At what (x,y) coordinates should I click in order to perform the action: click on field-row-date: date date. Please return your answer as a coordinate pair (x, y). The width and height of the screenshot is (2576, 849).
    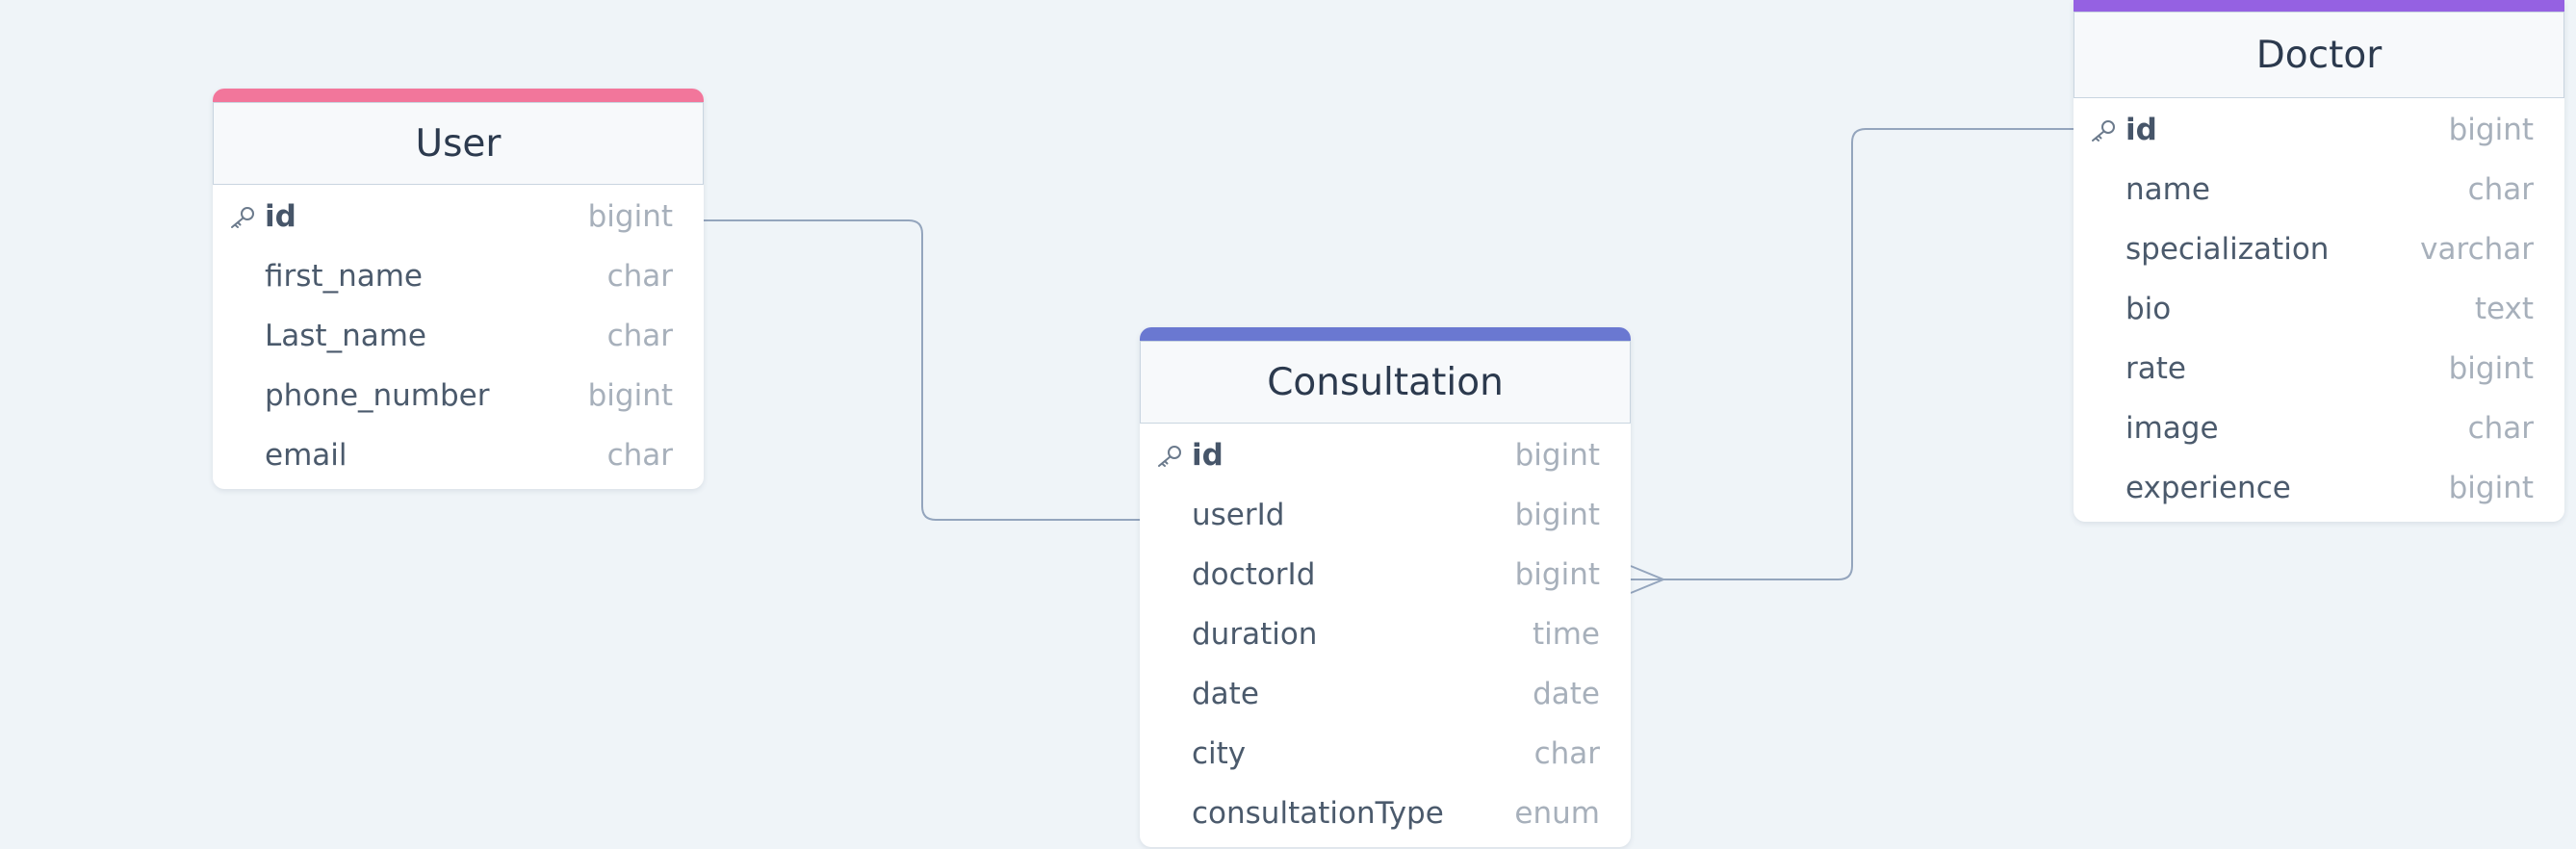
    Looking at the image, I should click on (1385, 694).